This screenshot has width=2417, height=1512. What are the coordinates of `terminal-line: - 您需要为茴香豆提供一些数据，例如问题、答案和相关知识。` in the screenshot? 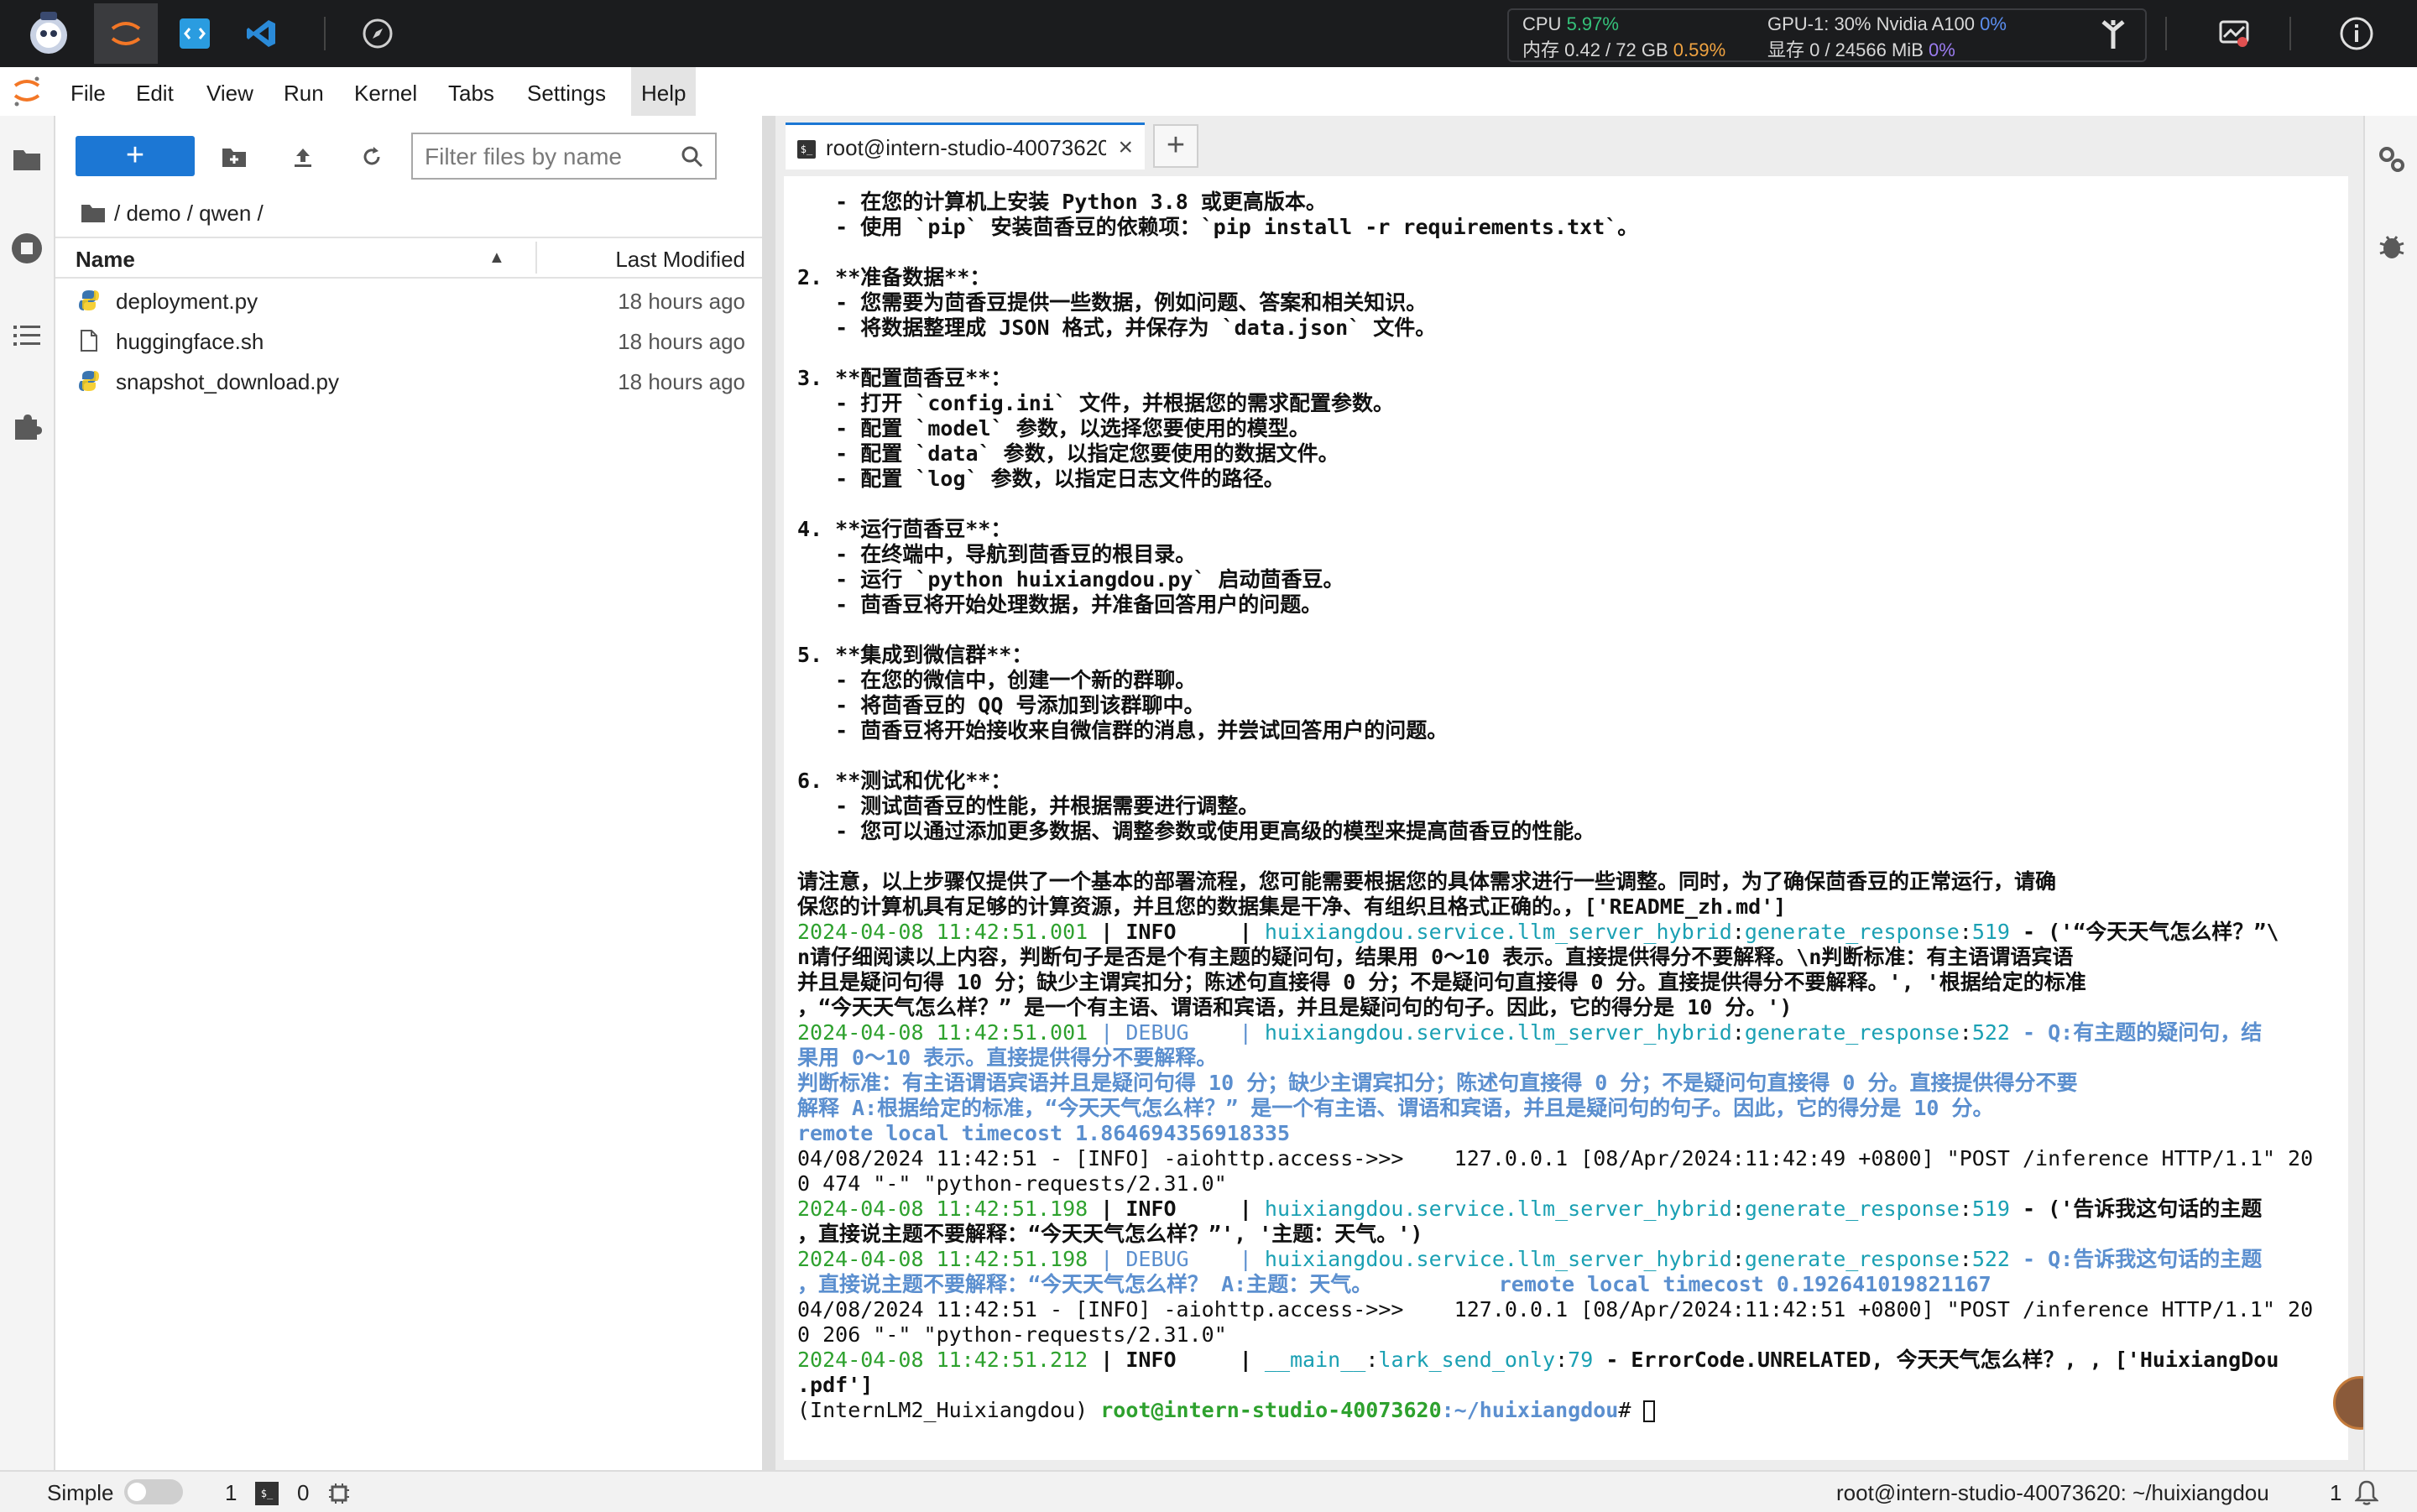 It's located at (1112, 302).